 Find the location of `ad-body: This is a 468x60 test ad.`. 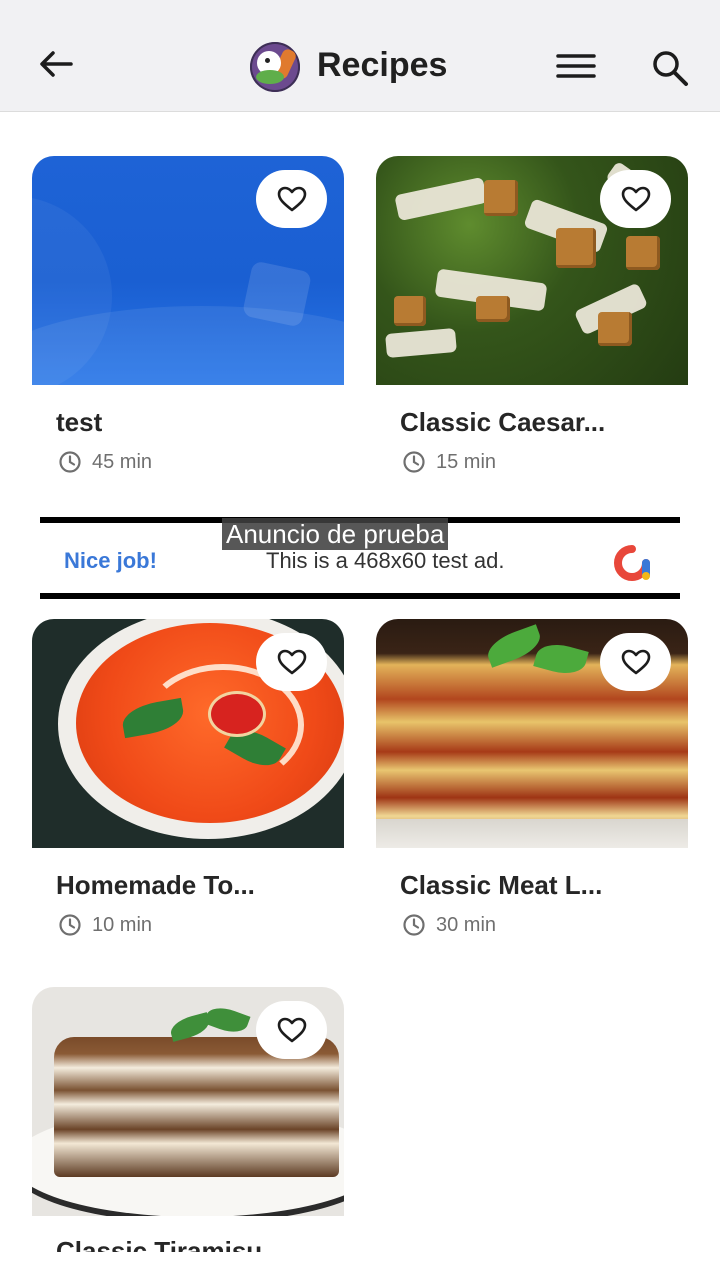

ad-body: This is a 468x60 test ad. is located at coordinates (385, 560).